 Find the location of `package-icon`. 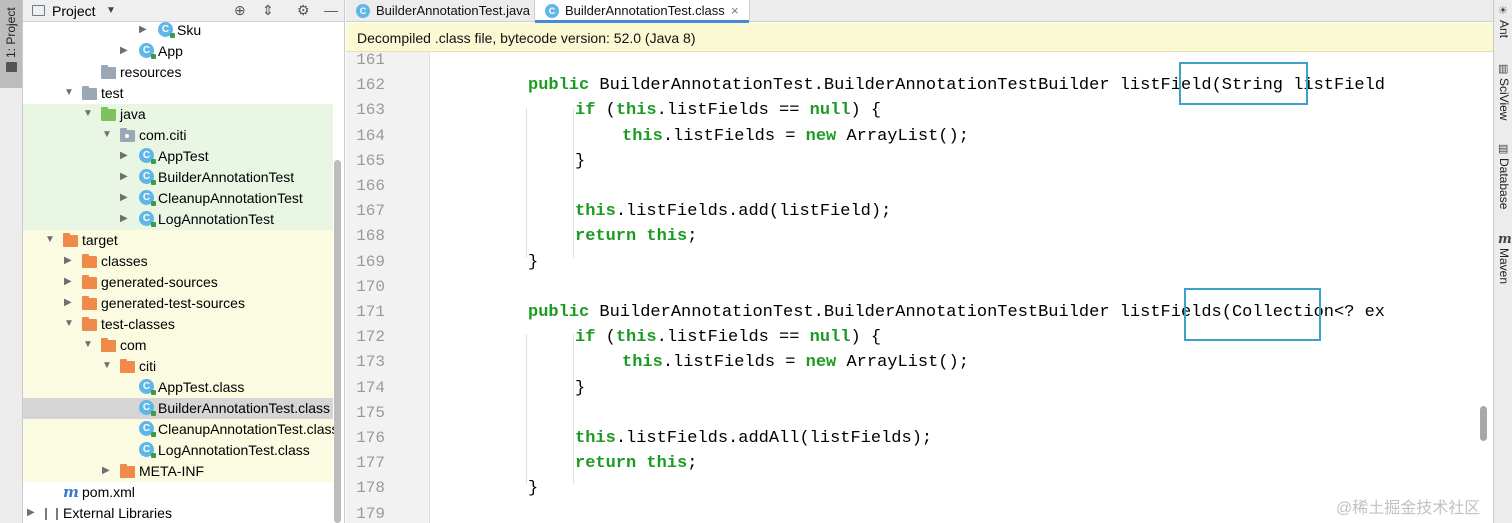

package-icon is located at coordinates (127, 135).